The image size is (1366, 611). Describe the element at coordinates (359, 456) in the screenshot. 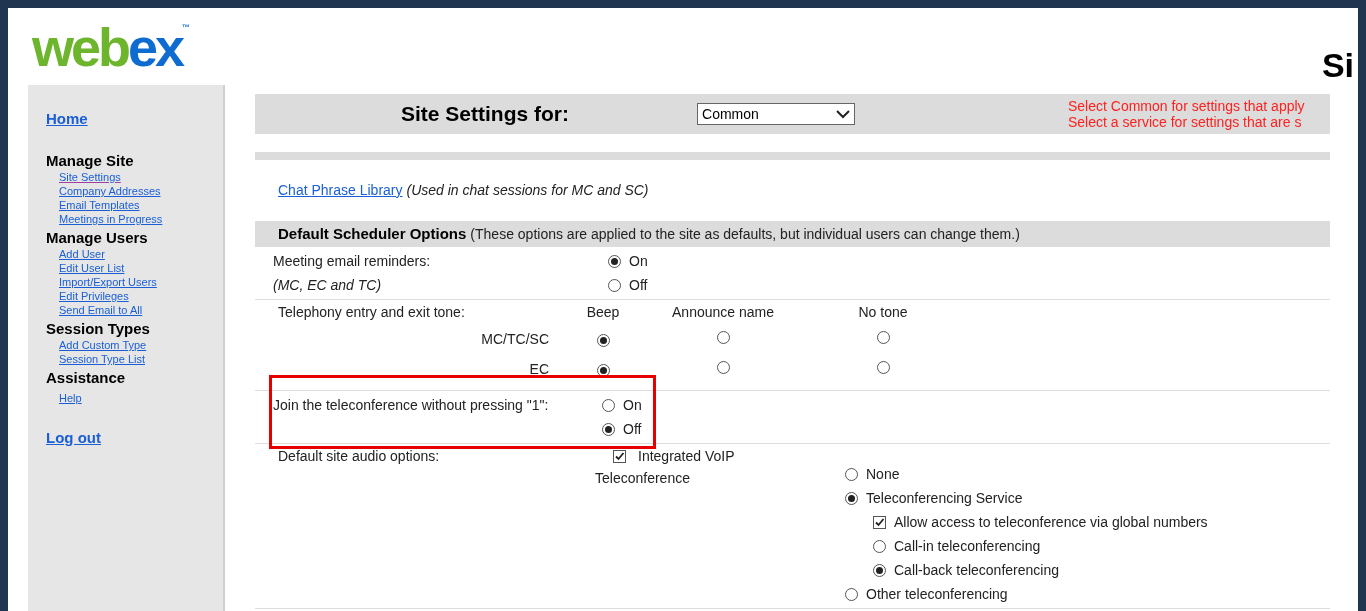

I see `setting-label: Default site audio options:` at that location.